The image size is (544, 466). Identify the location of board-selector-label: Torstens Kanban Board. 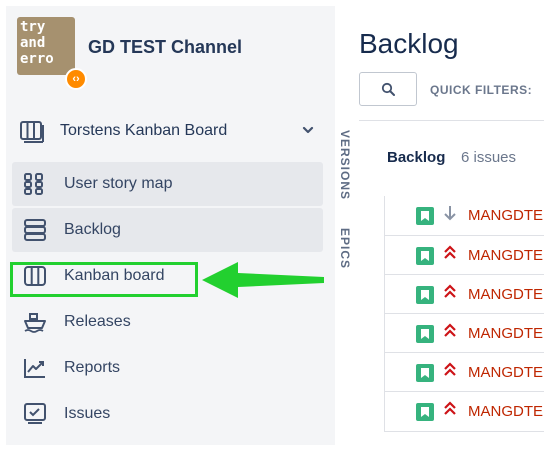
(144, 130).